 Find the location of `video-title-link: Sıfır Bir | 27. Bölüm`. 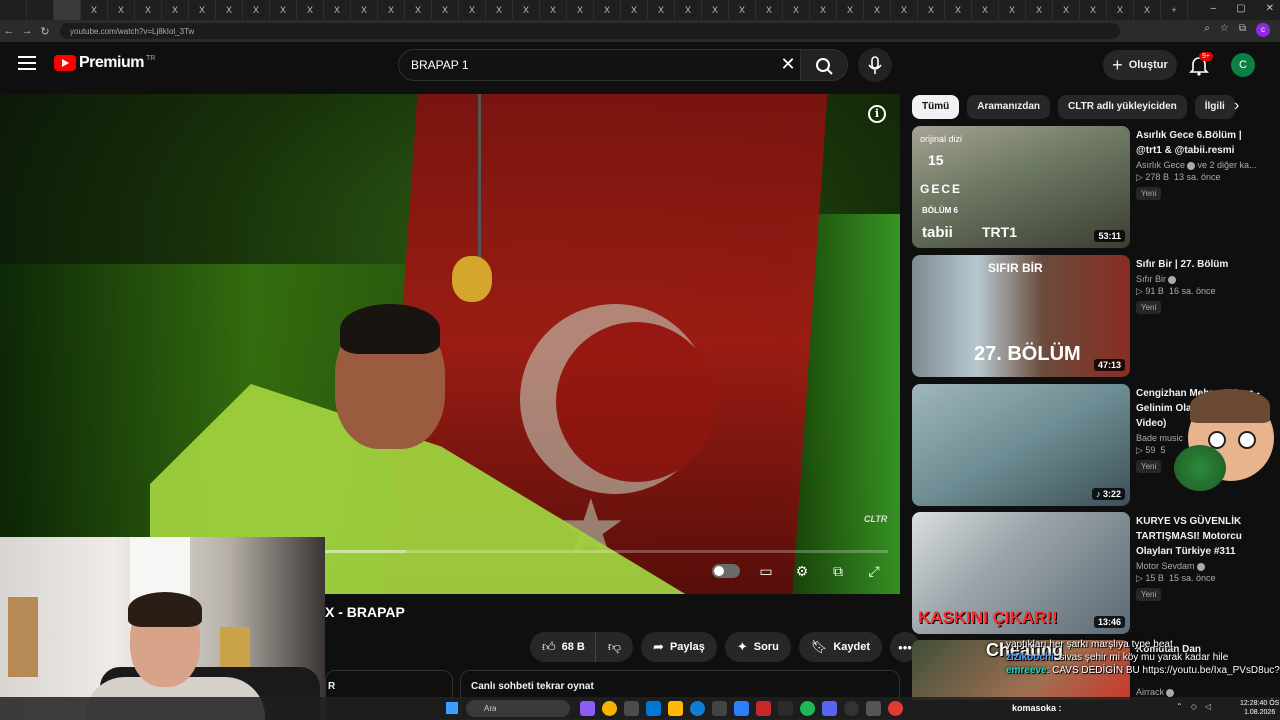

video-title-link: Sıfır Bir | 27. Bölüm is located at coordinates (1201, 264).